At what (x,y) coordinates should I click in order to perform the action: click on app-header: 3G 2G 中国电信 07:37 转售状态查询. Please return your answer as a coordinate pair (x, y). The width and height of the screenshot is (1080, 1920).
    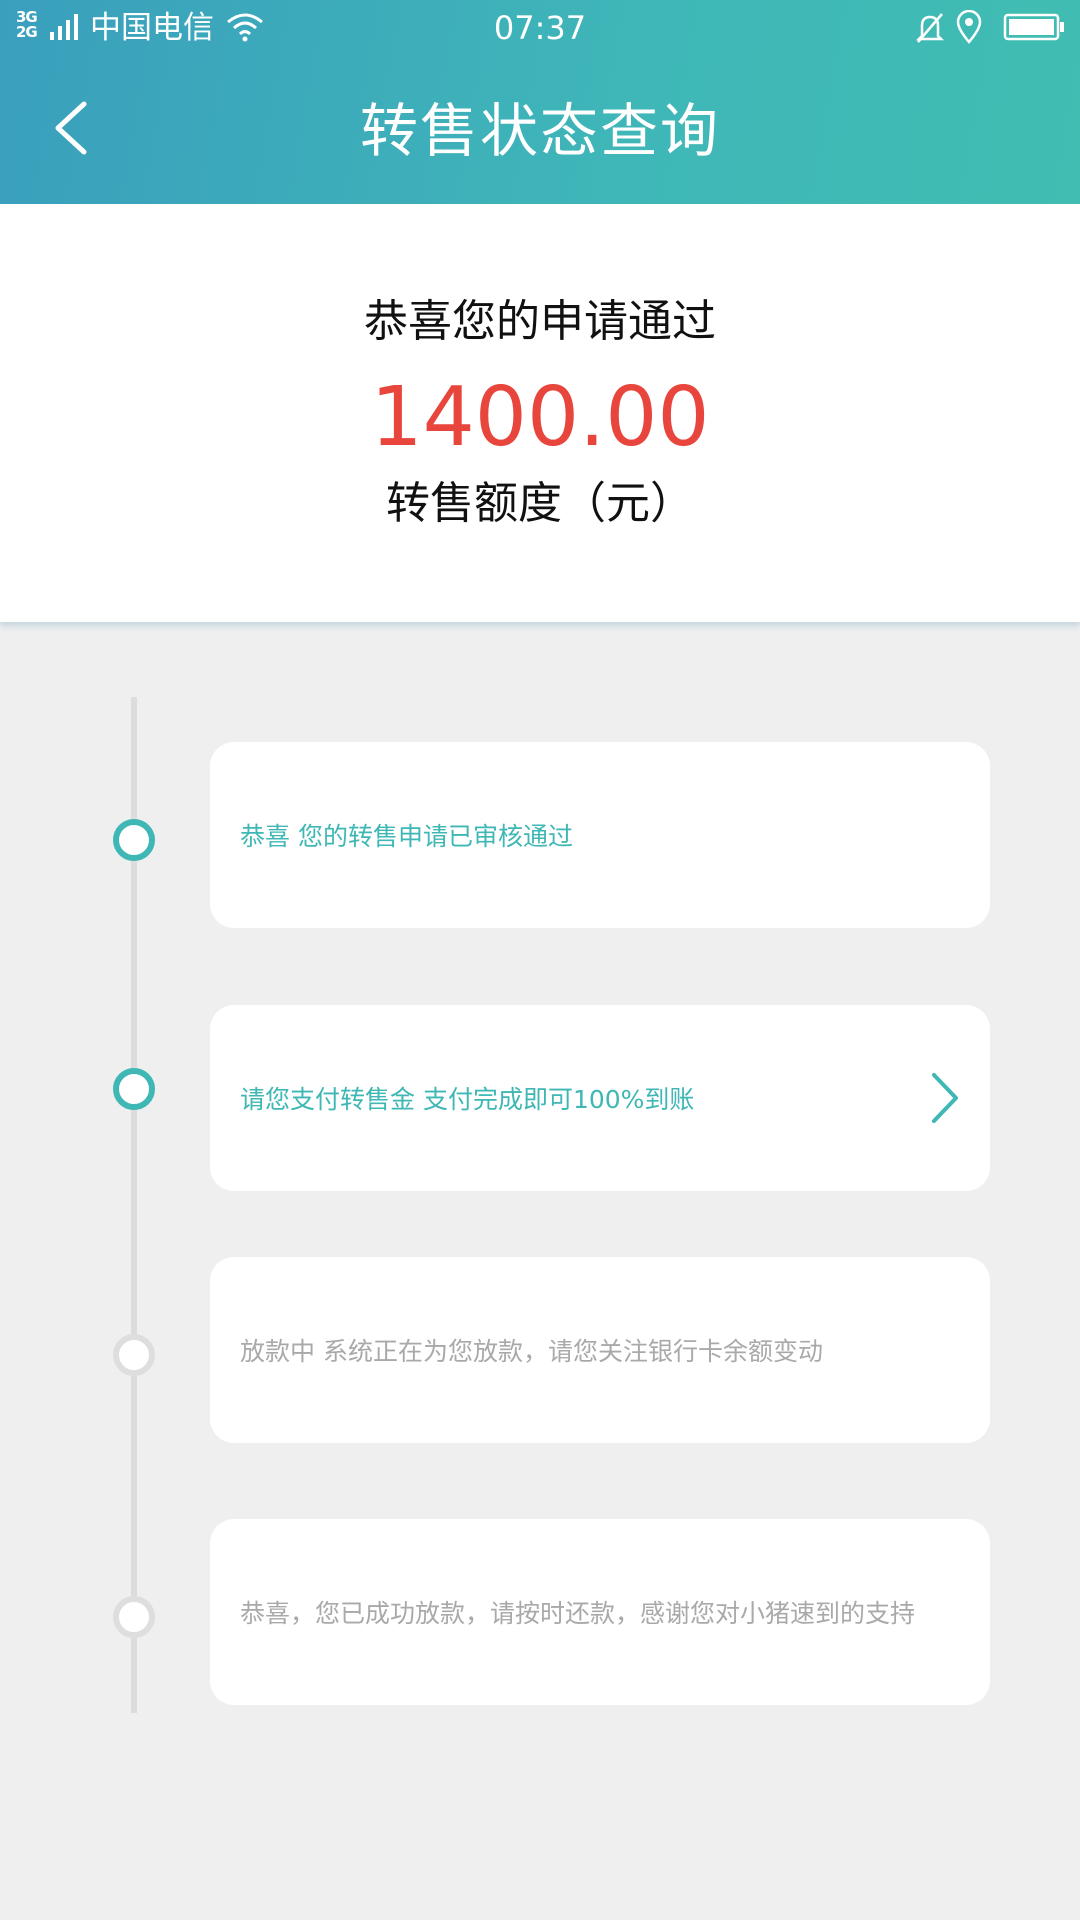
    Looking at the image, I should click on (540, 102).